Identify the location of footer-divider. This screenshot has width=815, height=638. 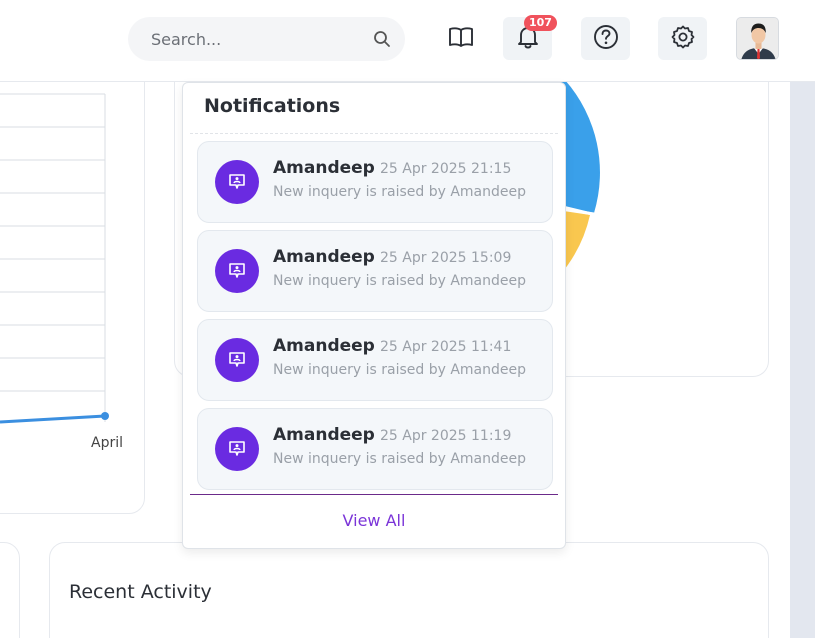
(374, 494).